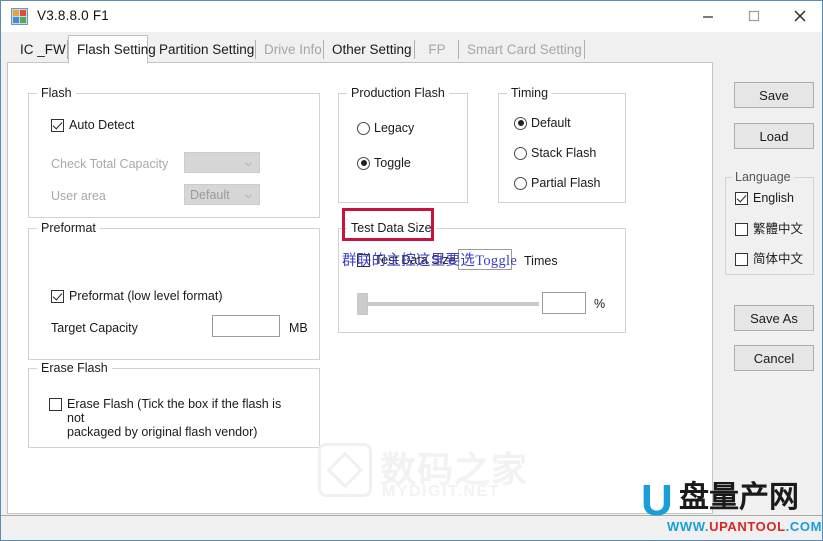  Describe the element at coordinates (739, 497) in the screenshot. I see `logo-cn-text: 盘量产网` at that location.